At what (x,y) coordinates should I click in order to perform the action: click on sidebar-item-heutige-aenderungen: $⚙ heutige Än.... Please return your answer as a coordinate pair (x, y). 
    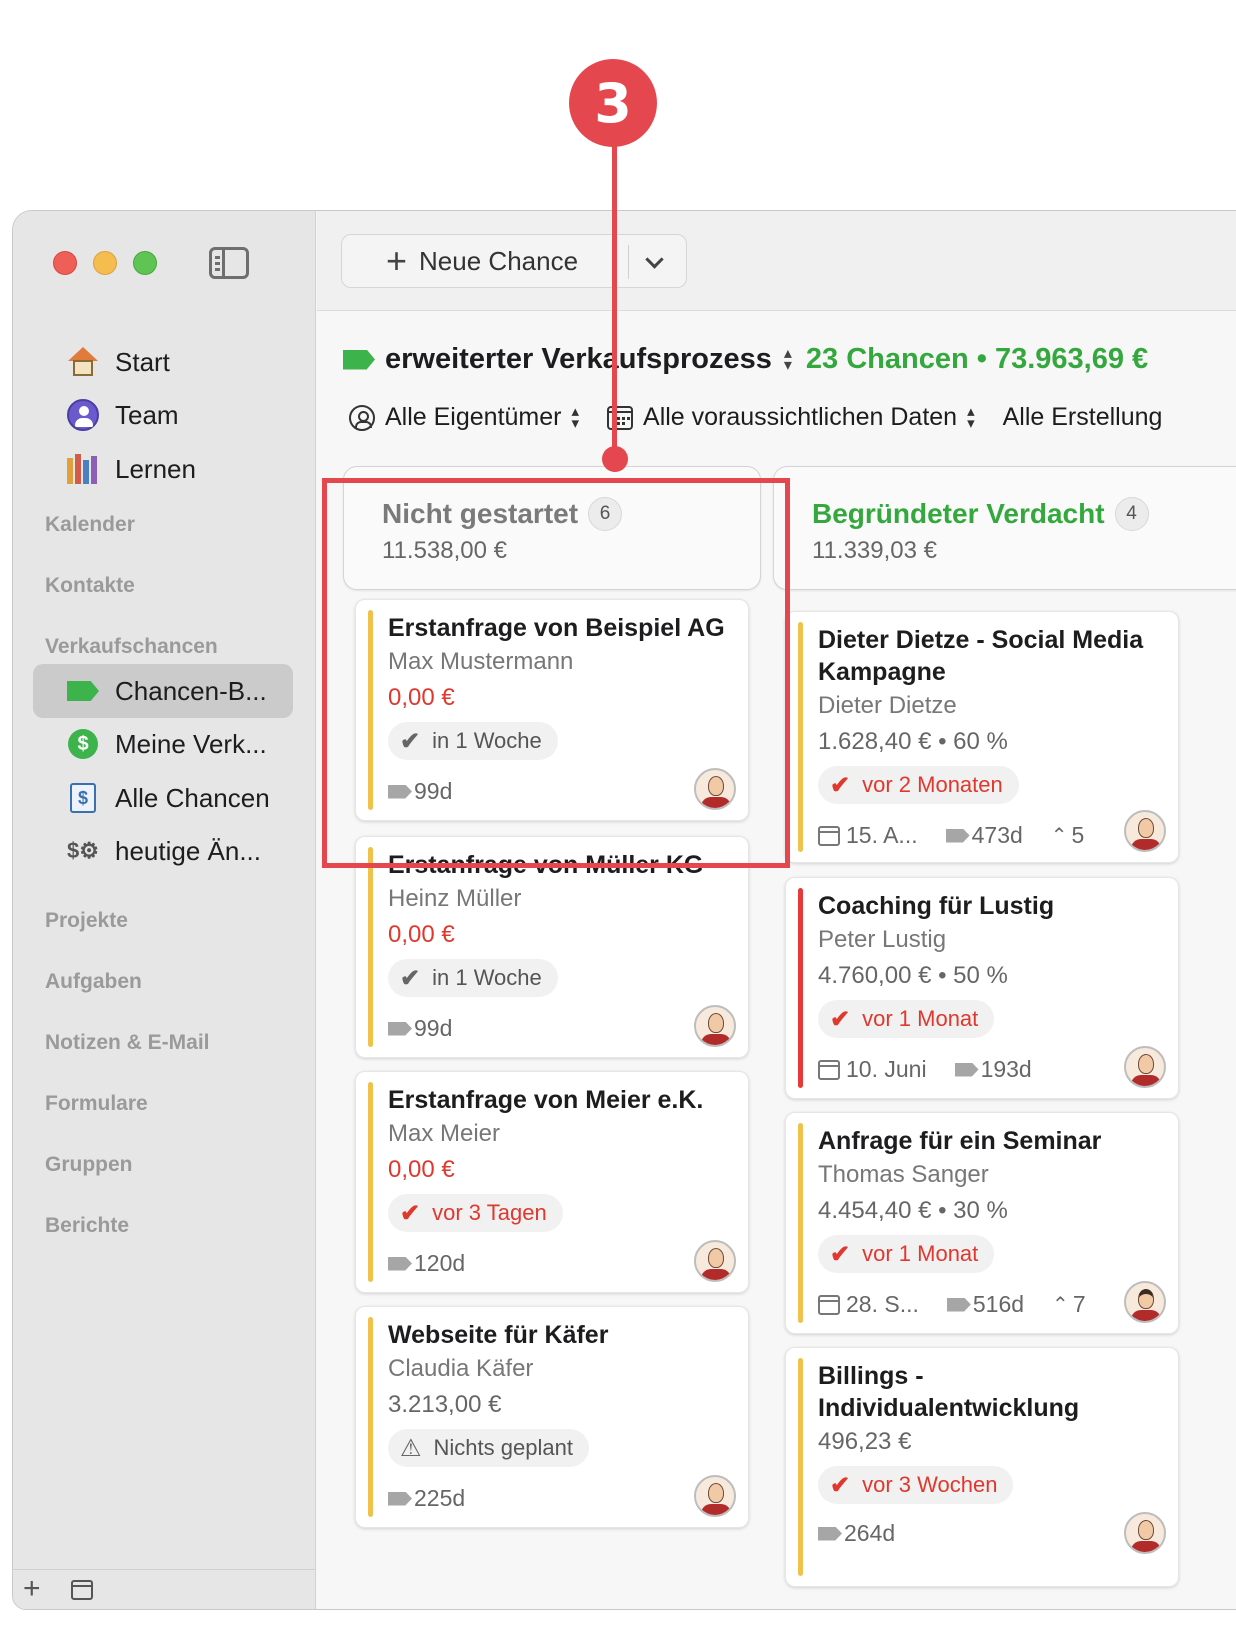
    Looking at the image, I should click on (163, 851).